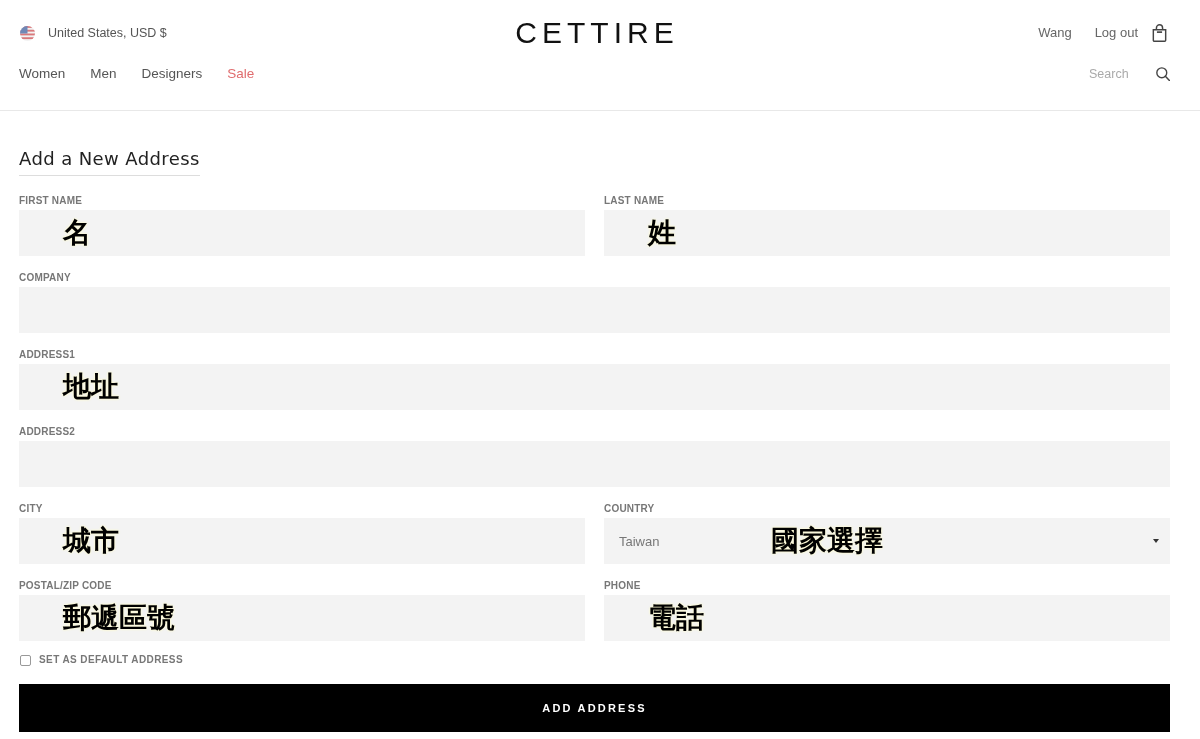 The height and width of the screenshot is (739, 1200). Describe the element at coordinates (662, 233) in the screenshot. I see `annotation-text: 姓` at that location.